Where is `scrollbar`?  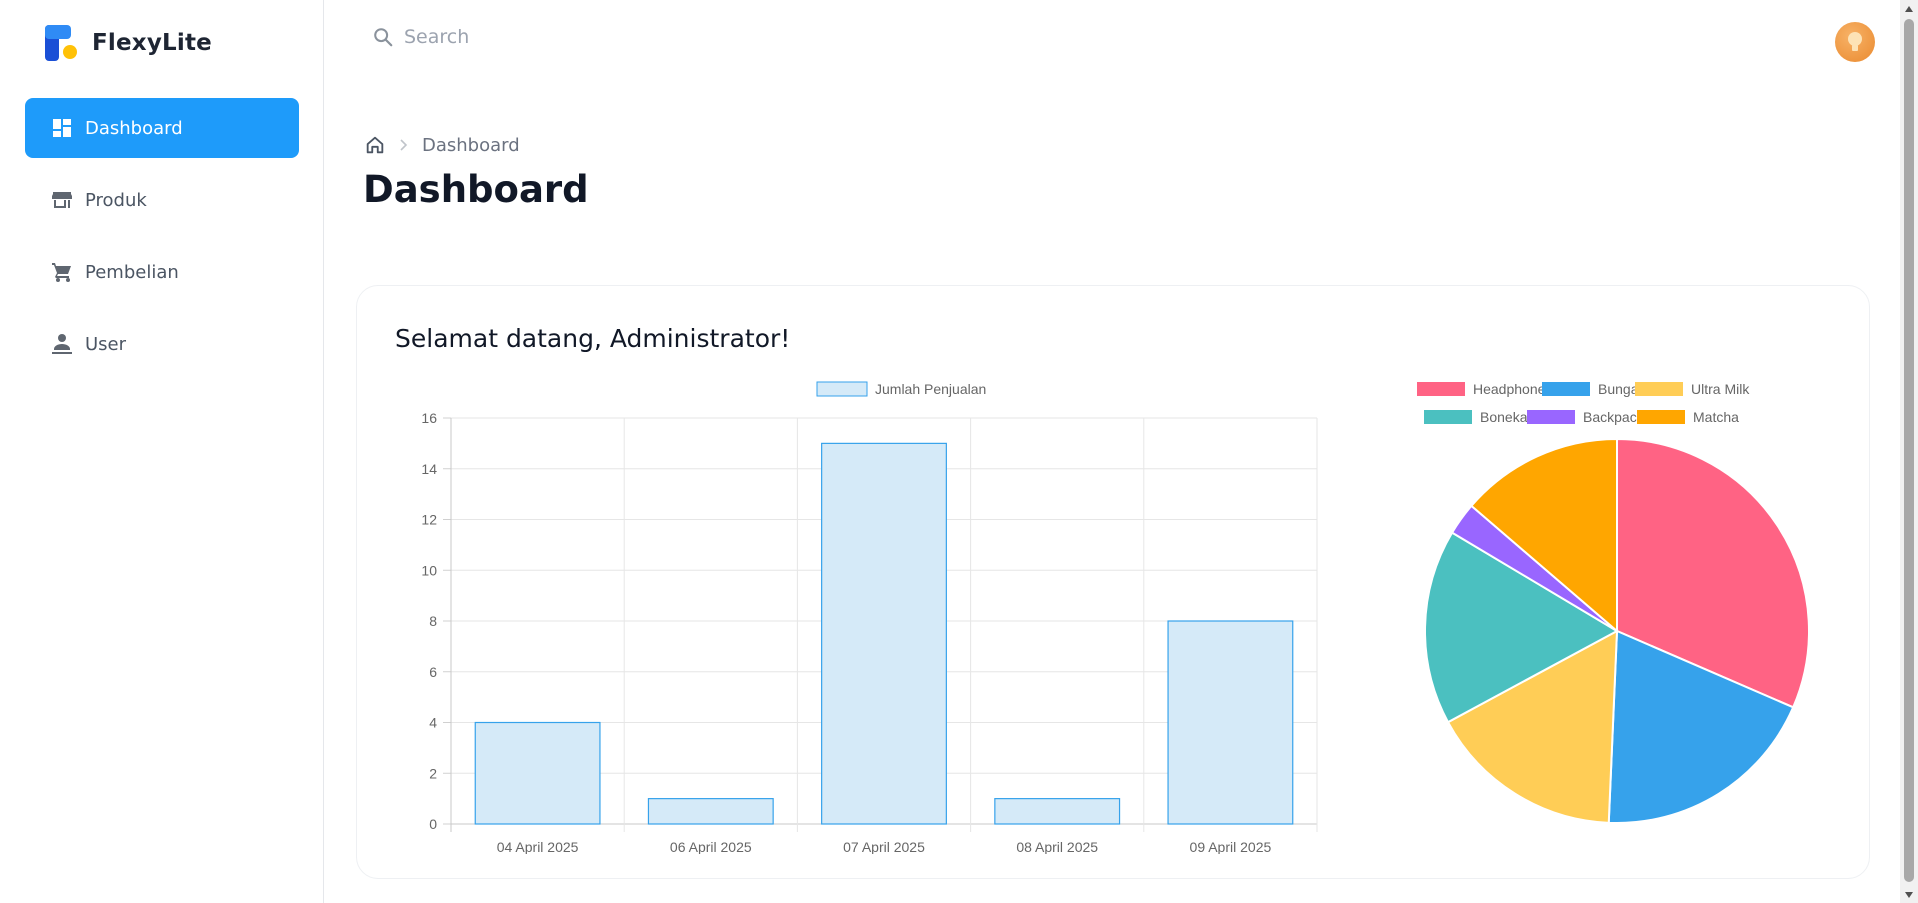
scrollbar is located at coordinates (1909, 451).